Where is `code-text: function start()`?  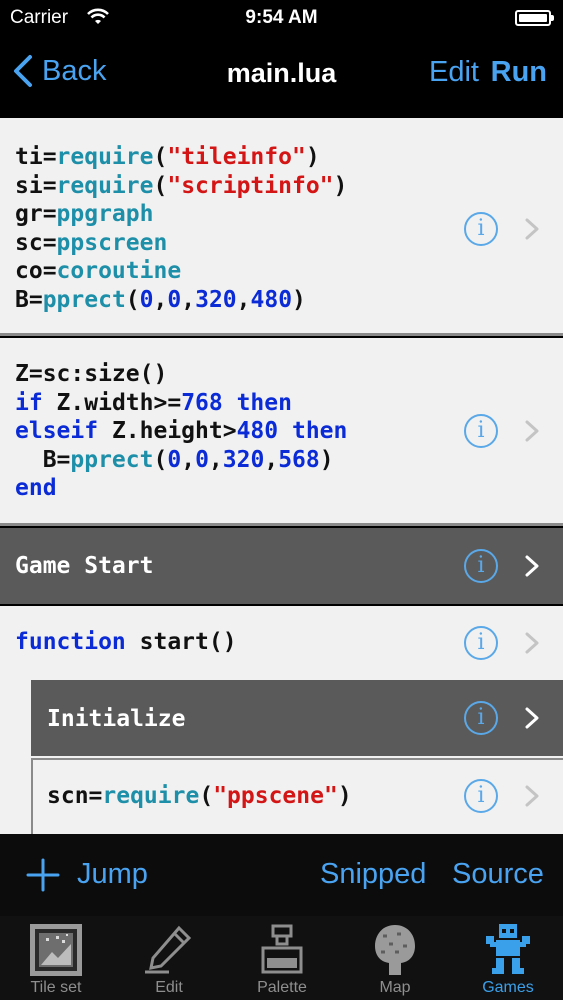
code-text: function start() is located at coordinates (126, 642).